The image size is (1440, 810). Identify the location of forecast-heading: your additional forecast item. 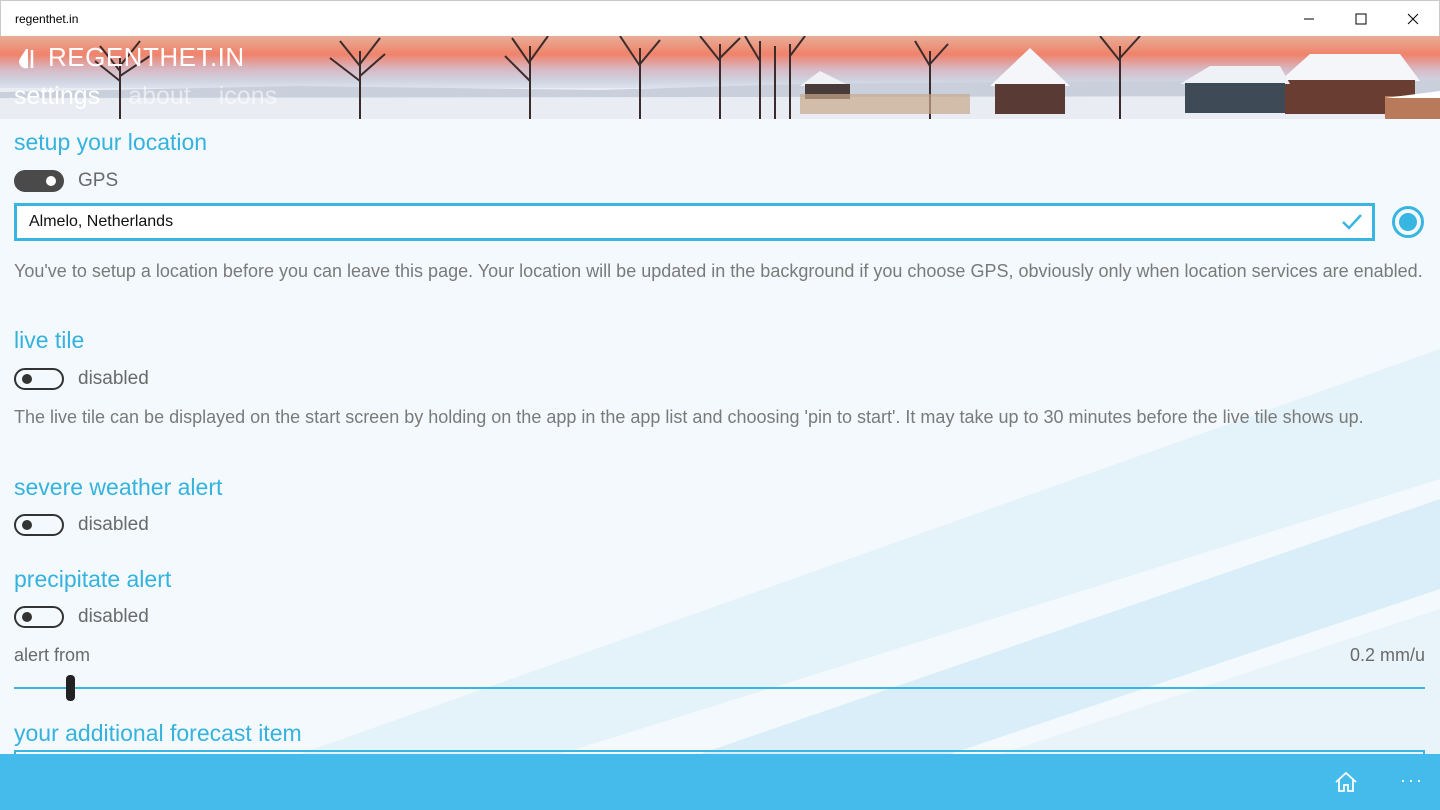
(158, 733).